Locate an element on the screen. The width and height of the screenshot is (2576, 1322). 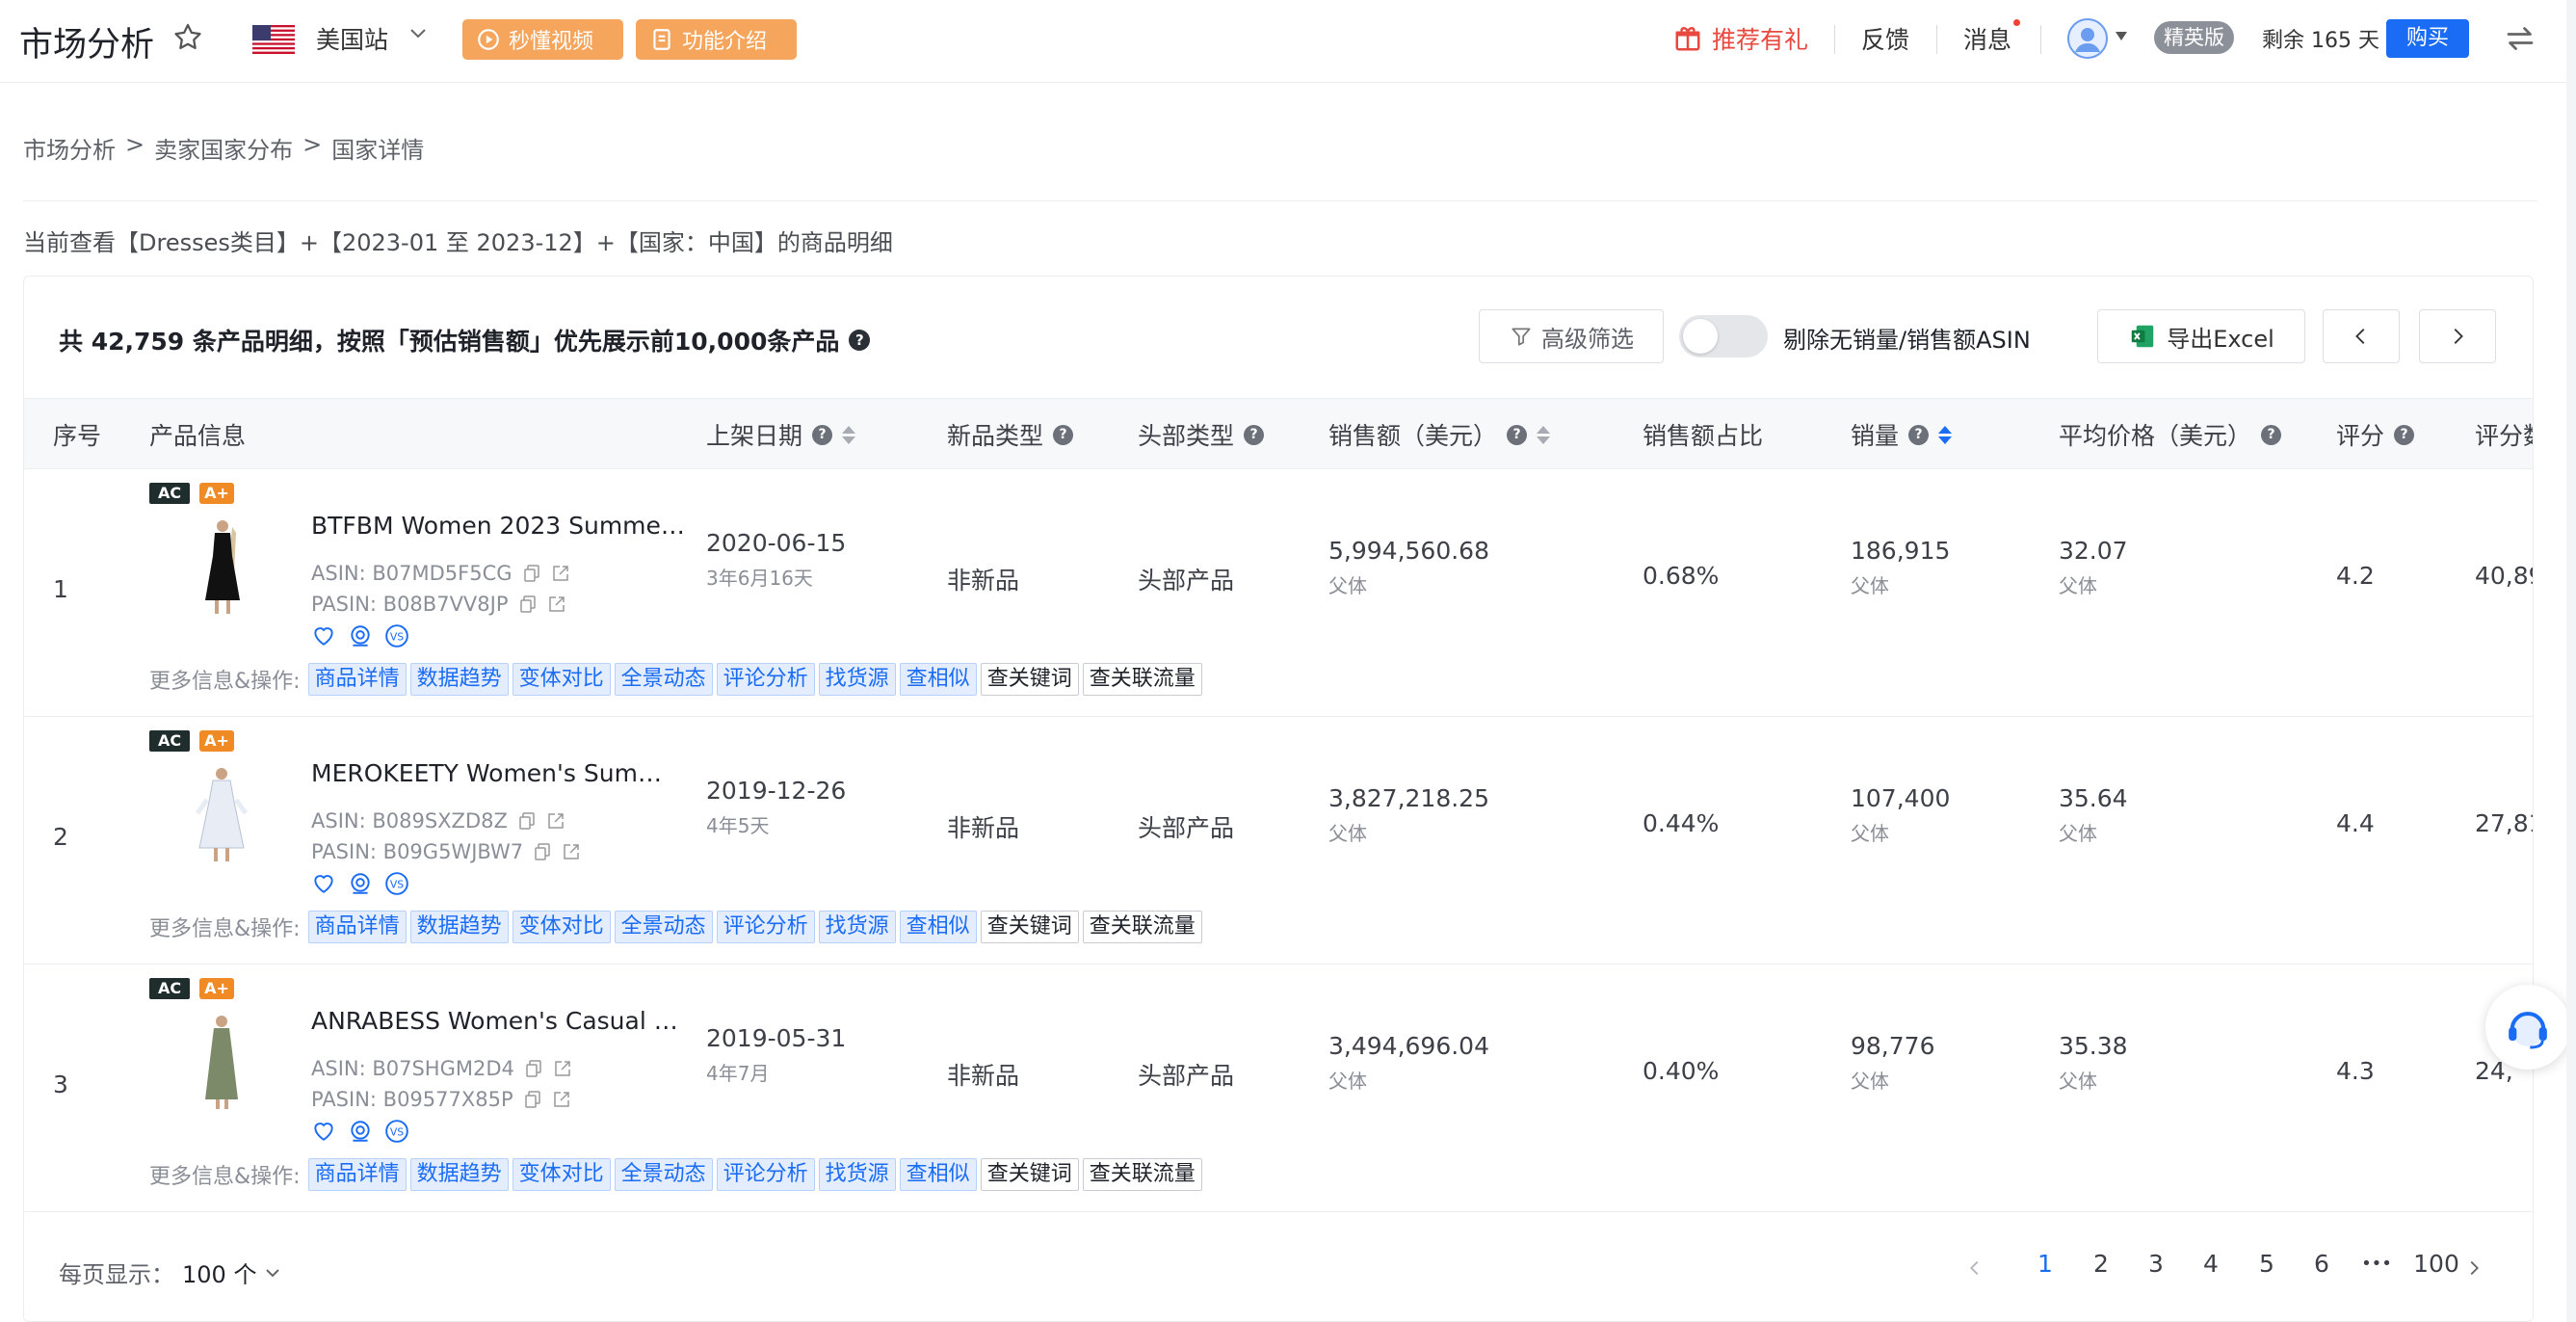
page-4: 4 is located at coordinates (2211, 1264).